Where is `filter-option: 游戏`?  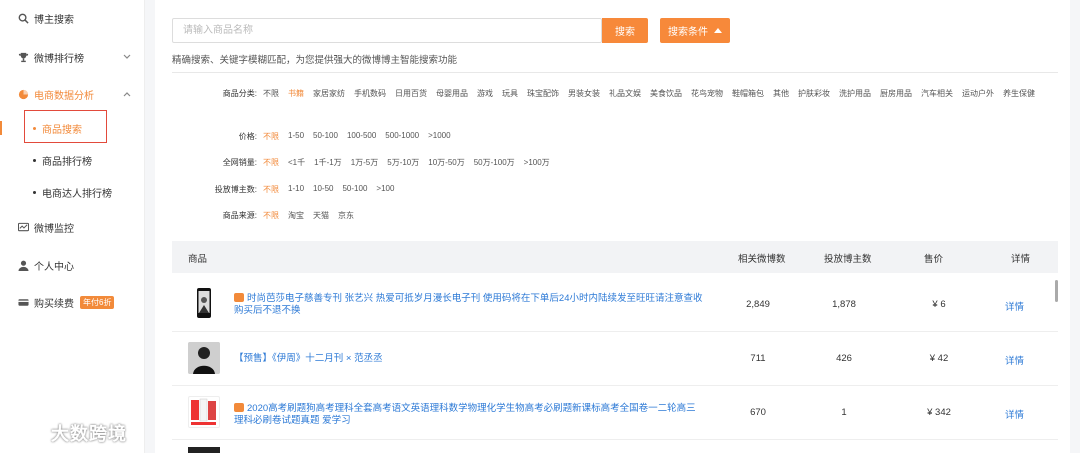 filter-option: 游戏 is located at coordinates (485, 93).